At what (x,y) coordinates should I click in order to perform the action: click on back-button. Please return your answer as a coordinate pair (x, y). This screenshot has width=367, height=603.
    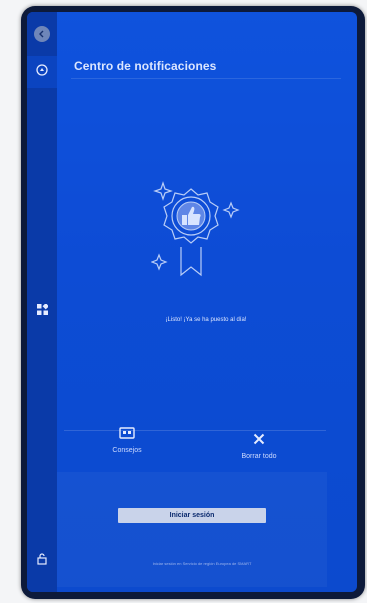
    Looking at the image, I should click on (42, 34).